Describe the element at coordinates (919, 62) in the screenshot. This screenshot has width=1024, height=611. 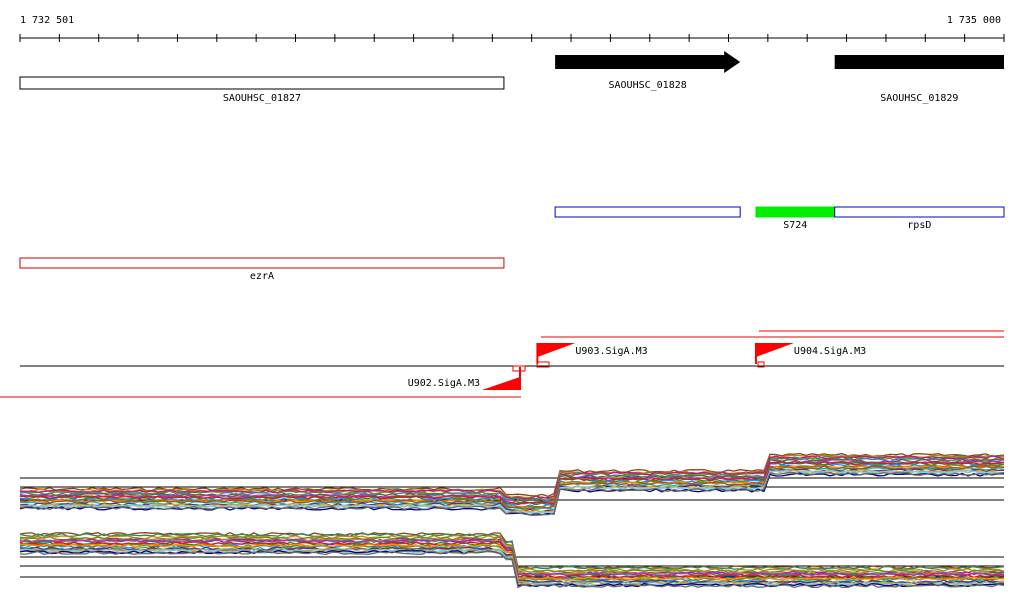
I see `gene-bar` at that location.